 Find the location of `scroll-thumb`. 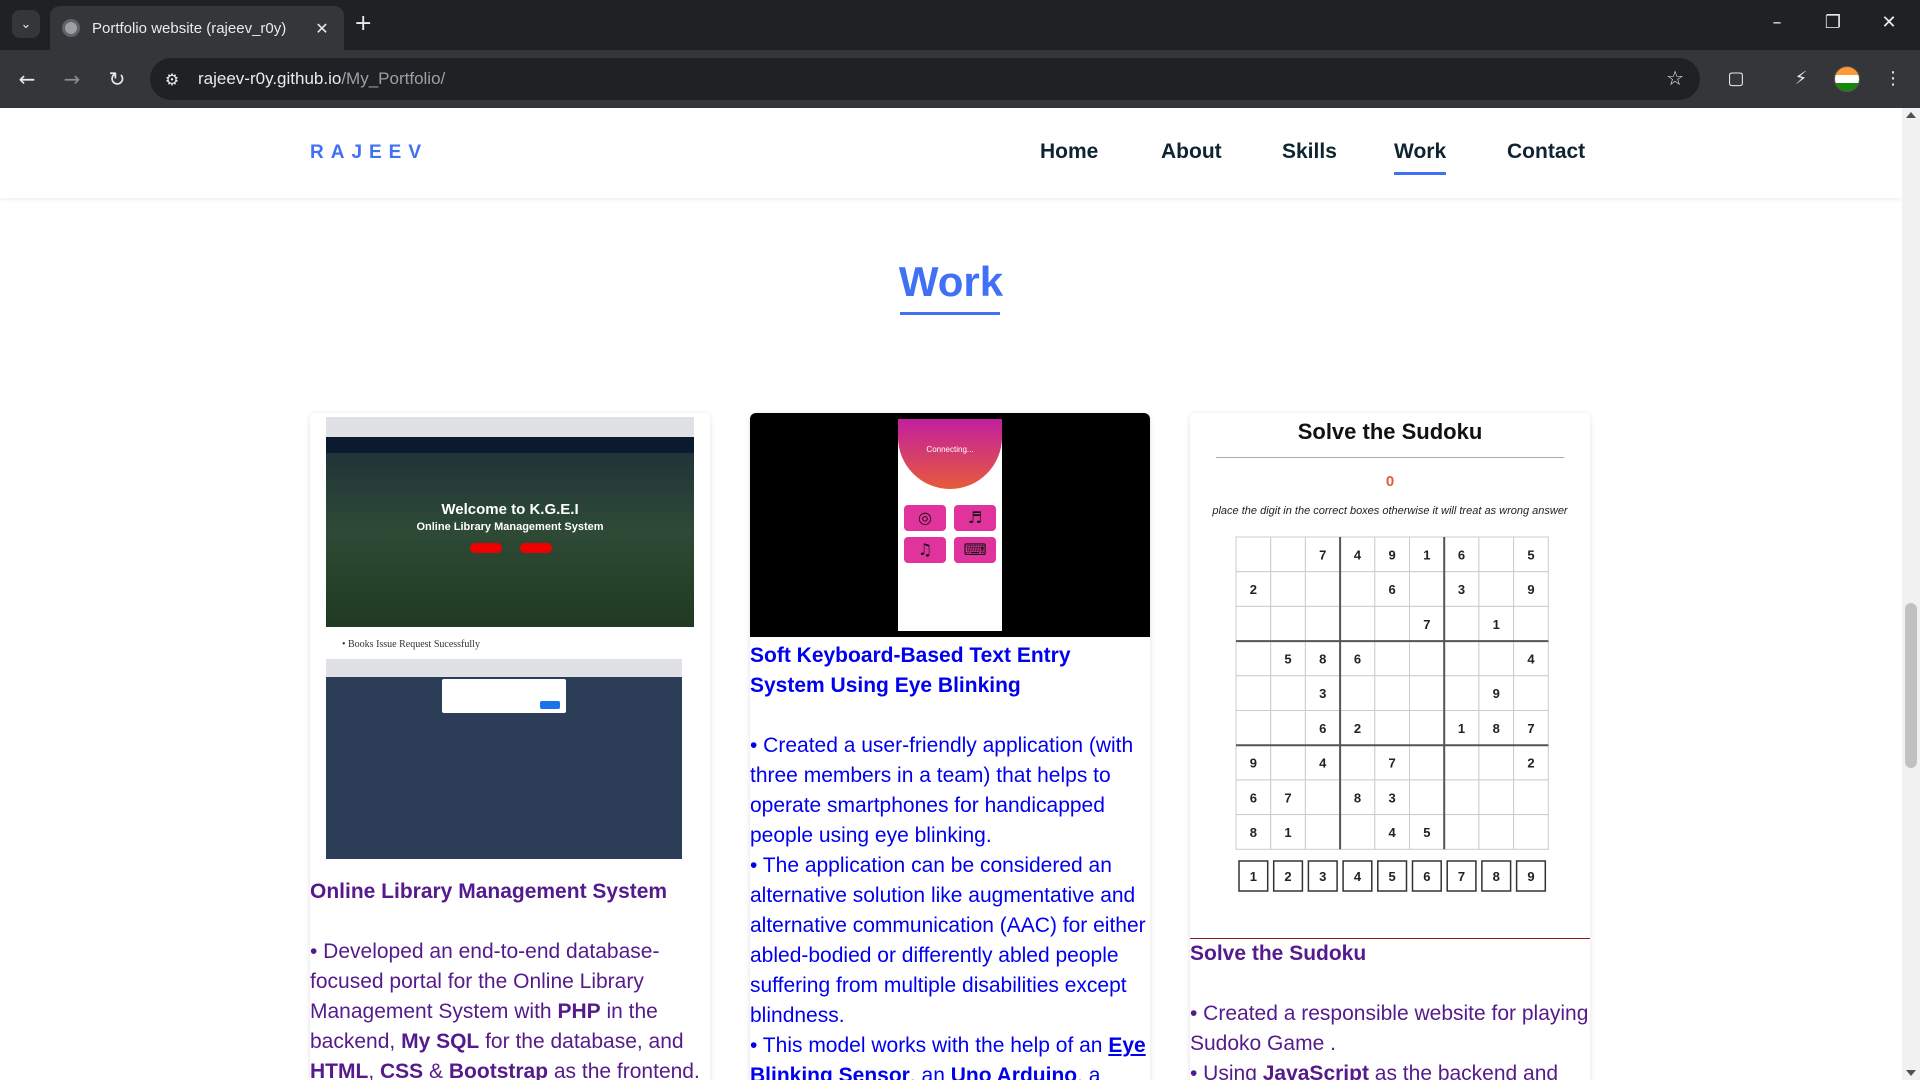

scroll-thumb is located at coordinates (1911, 685).